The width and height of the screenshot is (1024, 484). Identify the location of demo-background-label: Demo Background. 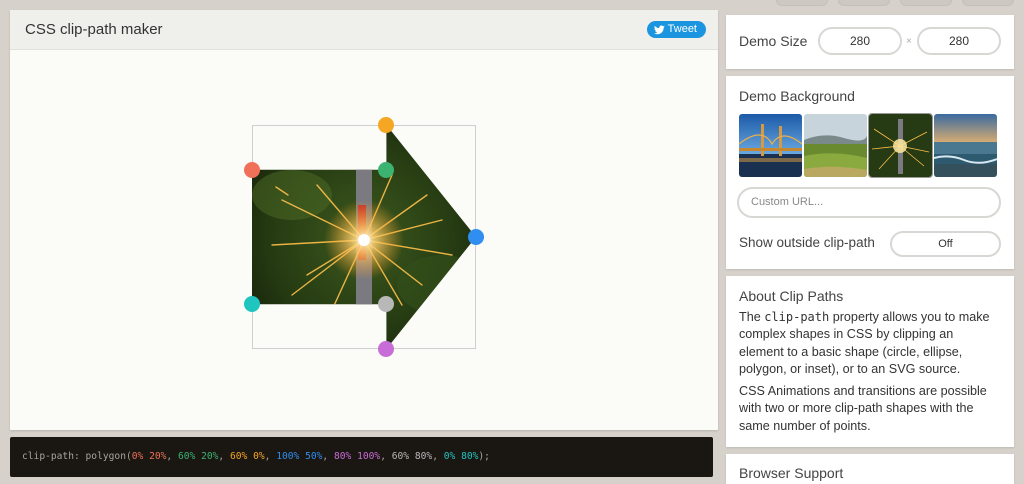
(797, 96).